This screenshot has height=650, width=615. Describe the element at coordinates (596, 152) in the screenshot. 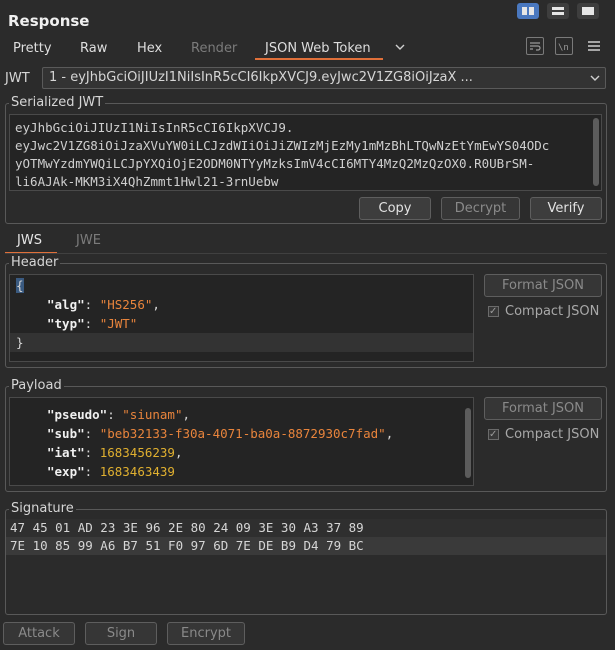

I see `serialized-scrollbar` at that location.